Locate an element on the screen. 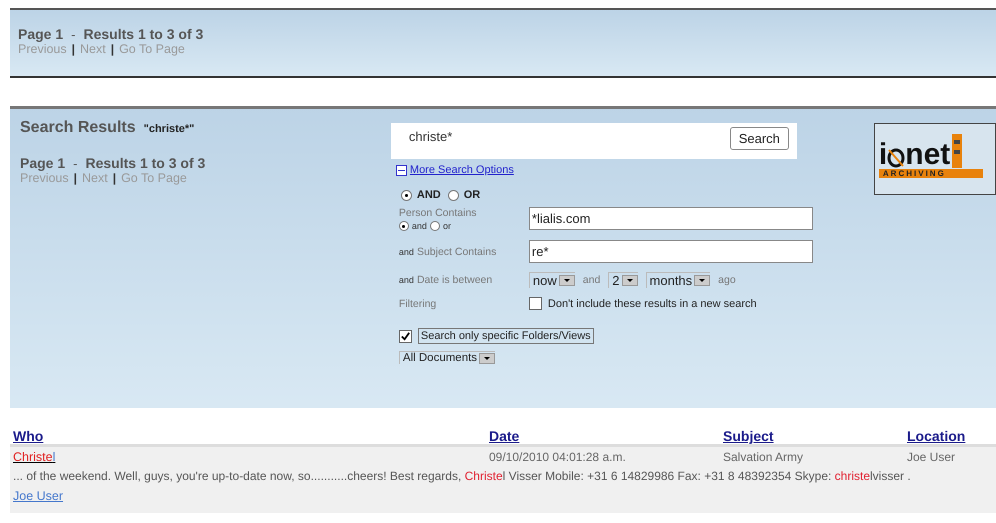 This screenshot has height=523, width=996. radio-label: OR is located at coordinates (472, 195).